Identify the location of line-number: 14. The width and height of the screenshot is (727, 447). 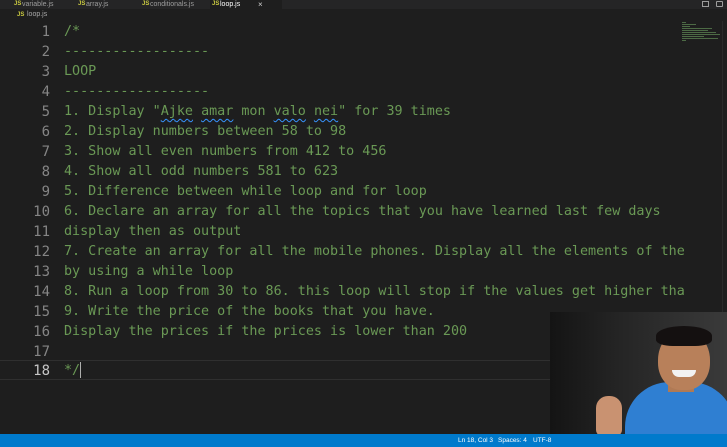
(41, 292).